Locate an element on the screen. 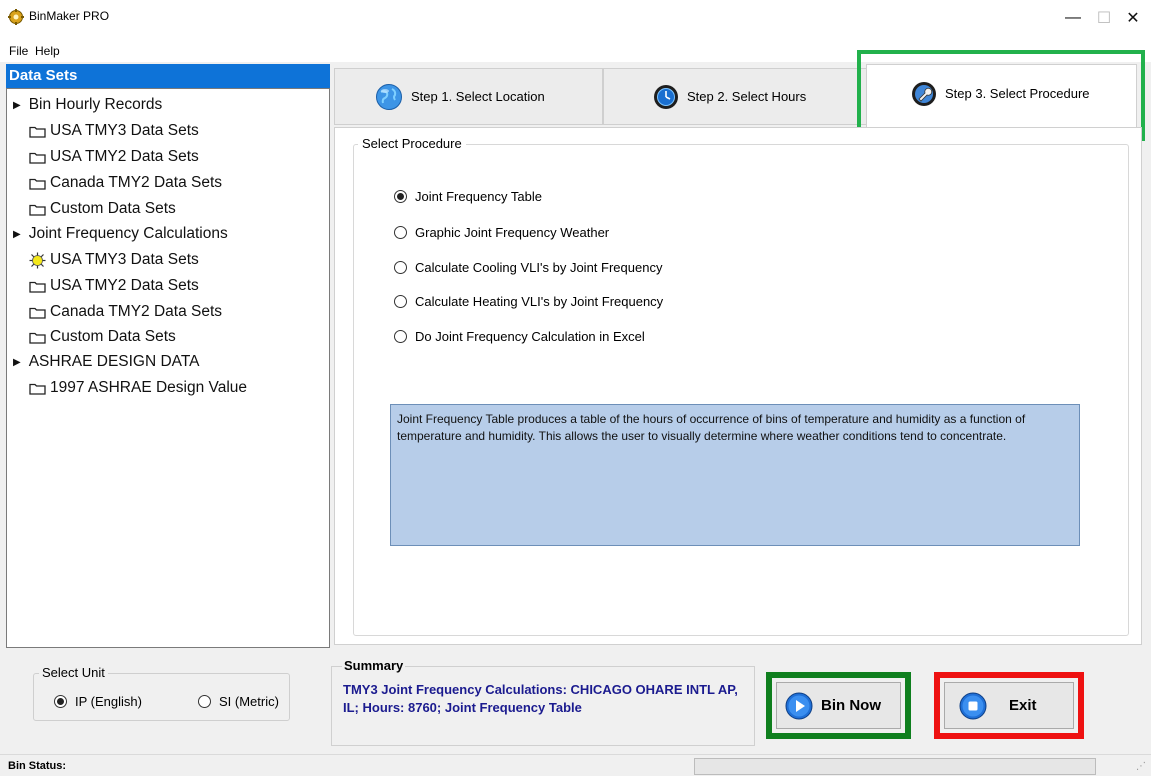 This screenshot has width=1151, height=776. tab-select-procedure: Step 3. Select Procedure is located at coordinates (1001, 96).